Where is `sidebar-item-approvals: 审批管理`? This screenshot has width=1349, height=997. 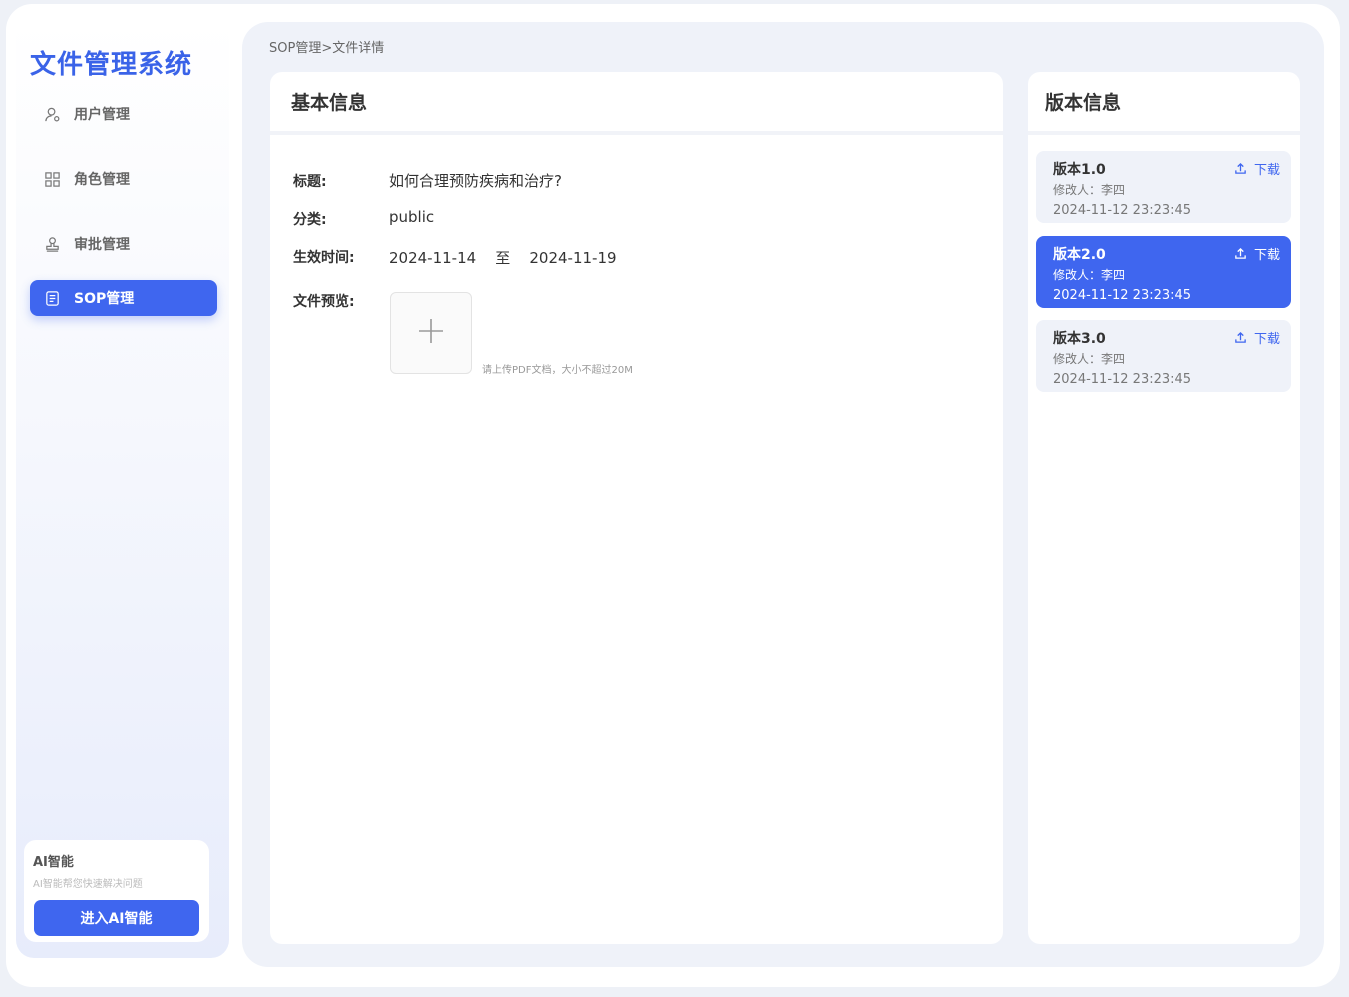 sidebar-item-approvals: 审批管理 is located at coordinates (123, 244).